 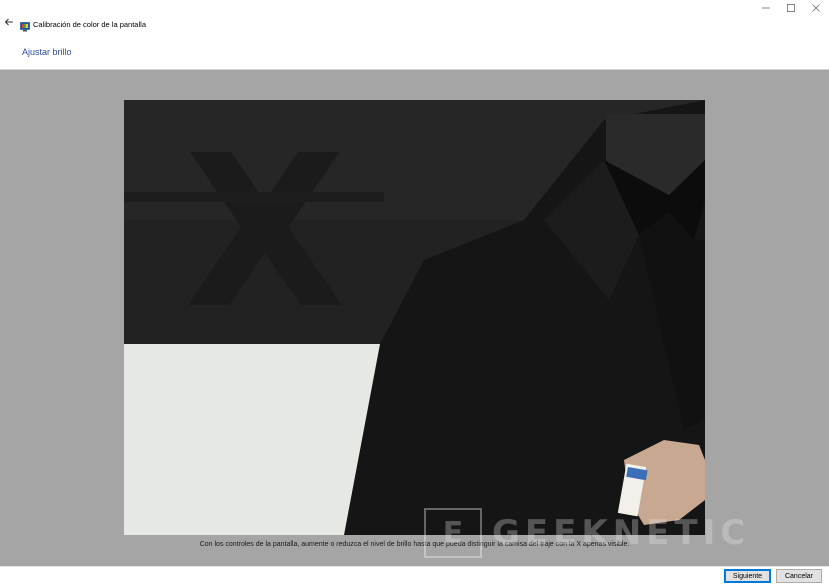 I want to click on cancel-button: Cancelar, so click(x=799, y=576).